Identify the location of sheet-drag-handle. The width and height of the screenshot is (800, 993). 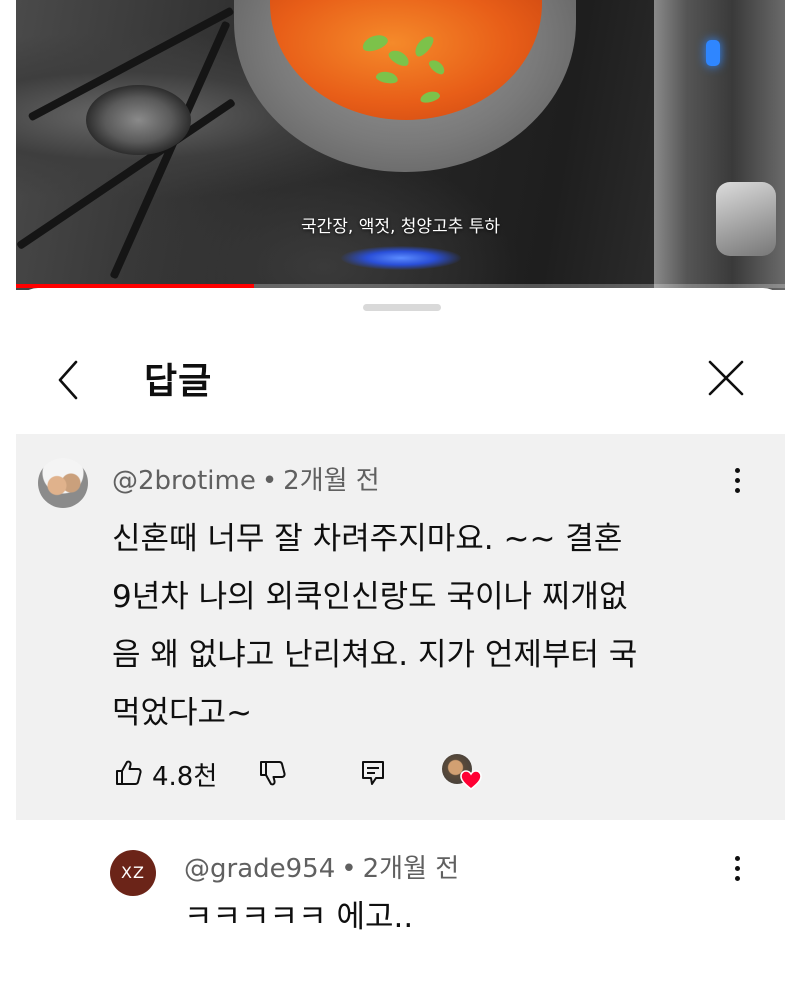
(402, 307).